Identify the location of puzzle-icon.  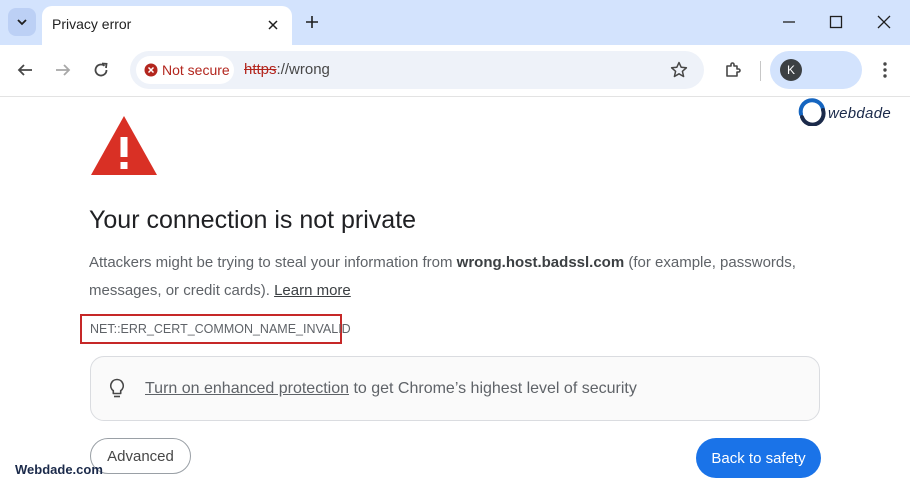
(733, 69).